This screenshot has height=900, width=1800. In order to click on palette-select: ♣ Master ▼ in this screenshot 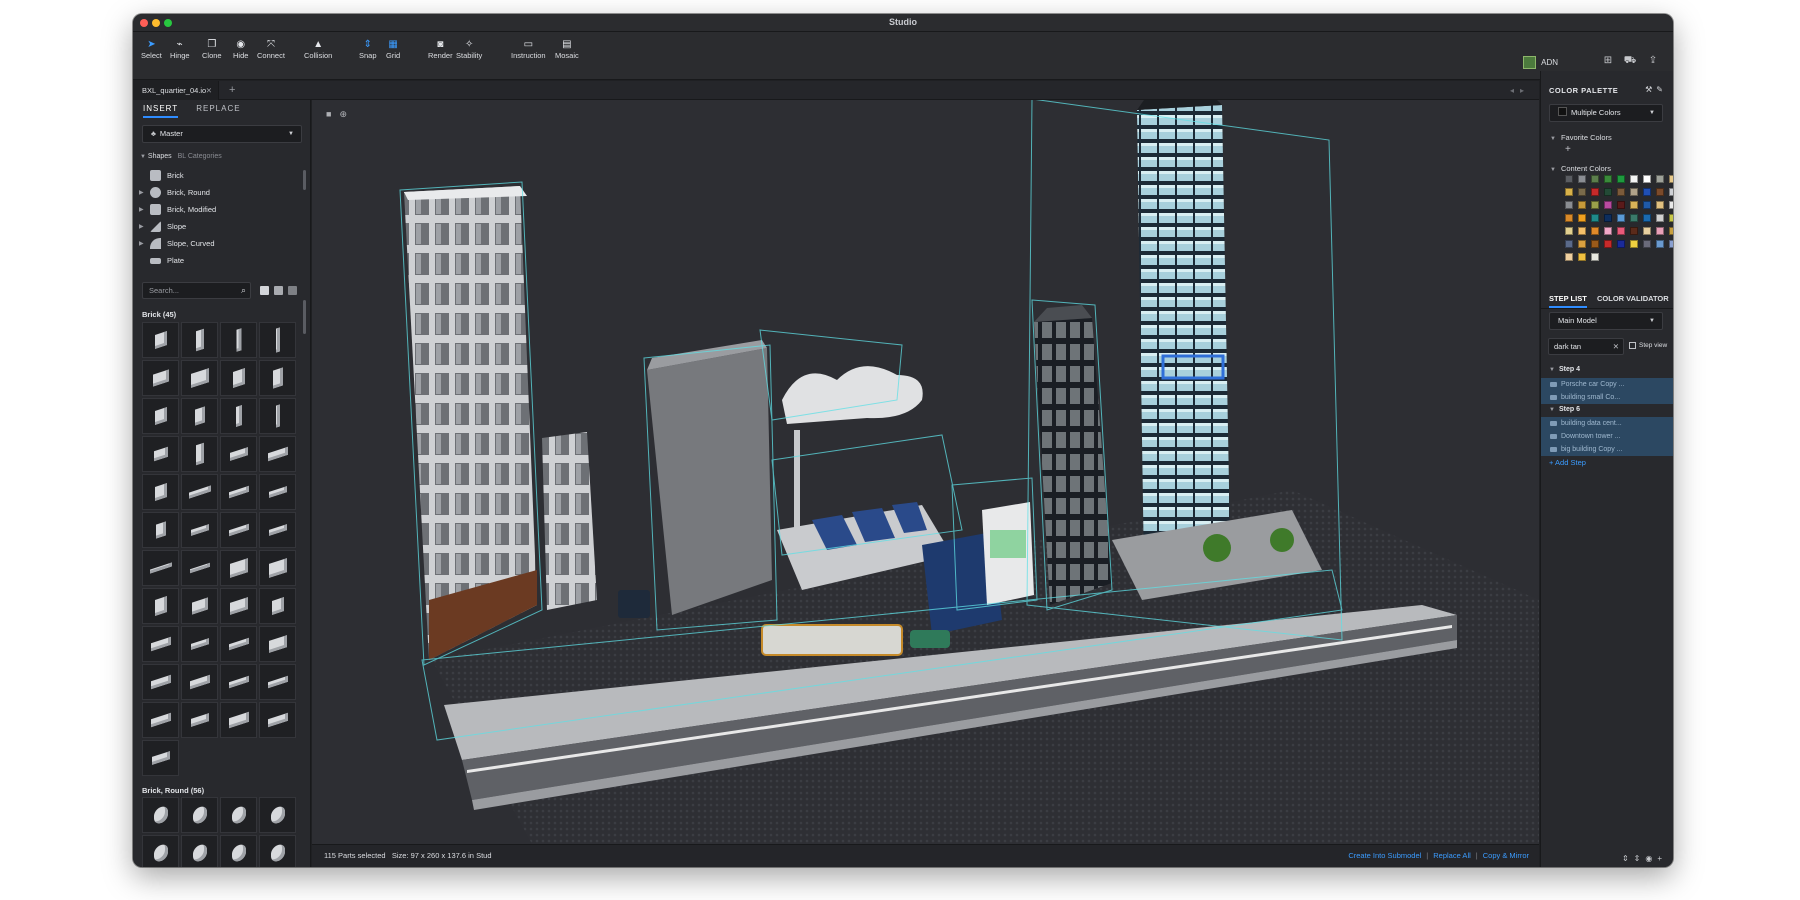, I will do `click(222, 134)`.